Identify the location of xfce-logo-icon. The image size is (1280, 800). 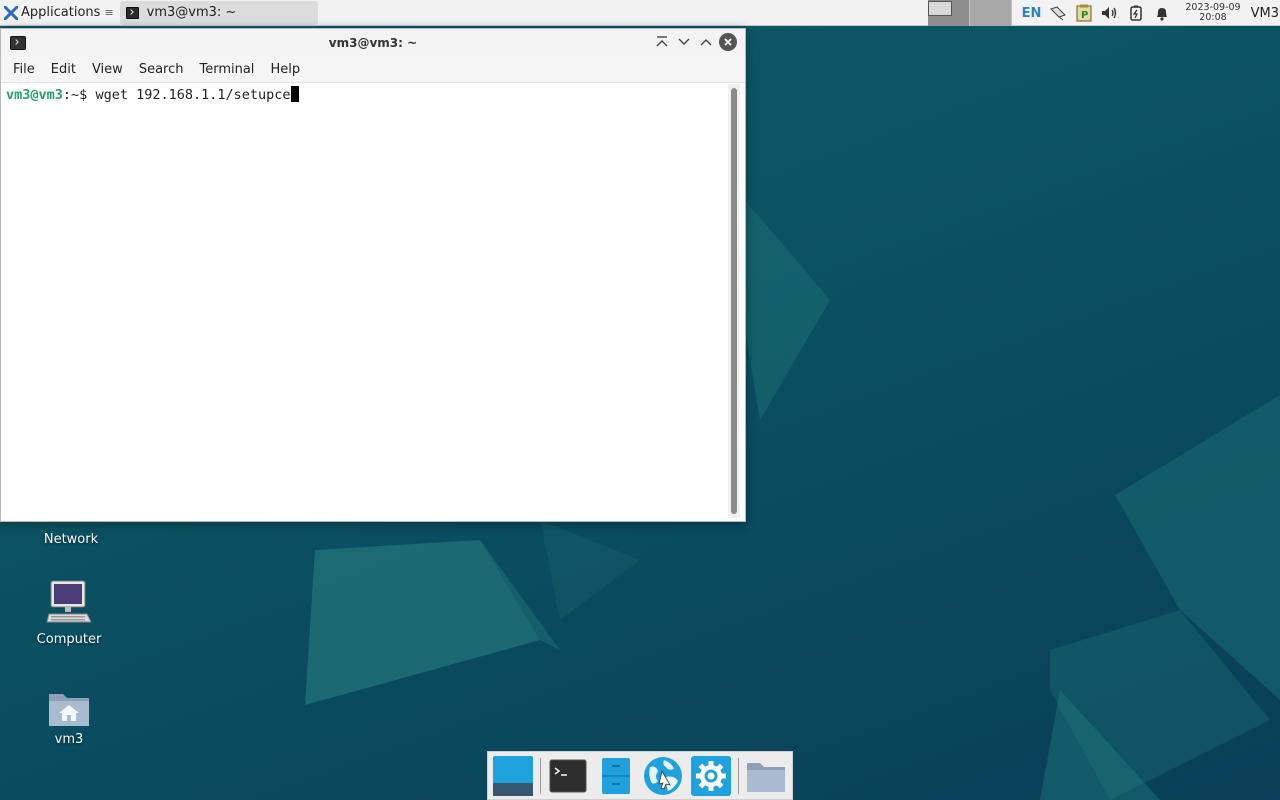
(11, 12).